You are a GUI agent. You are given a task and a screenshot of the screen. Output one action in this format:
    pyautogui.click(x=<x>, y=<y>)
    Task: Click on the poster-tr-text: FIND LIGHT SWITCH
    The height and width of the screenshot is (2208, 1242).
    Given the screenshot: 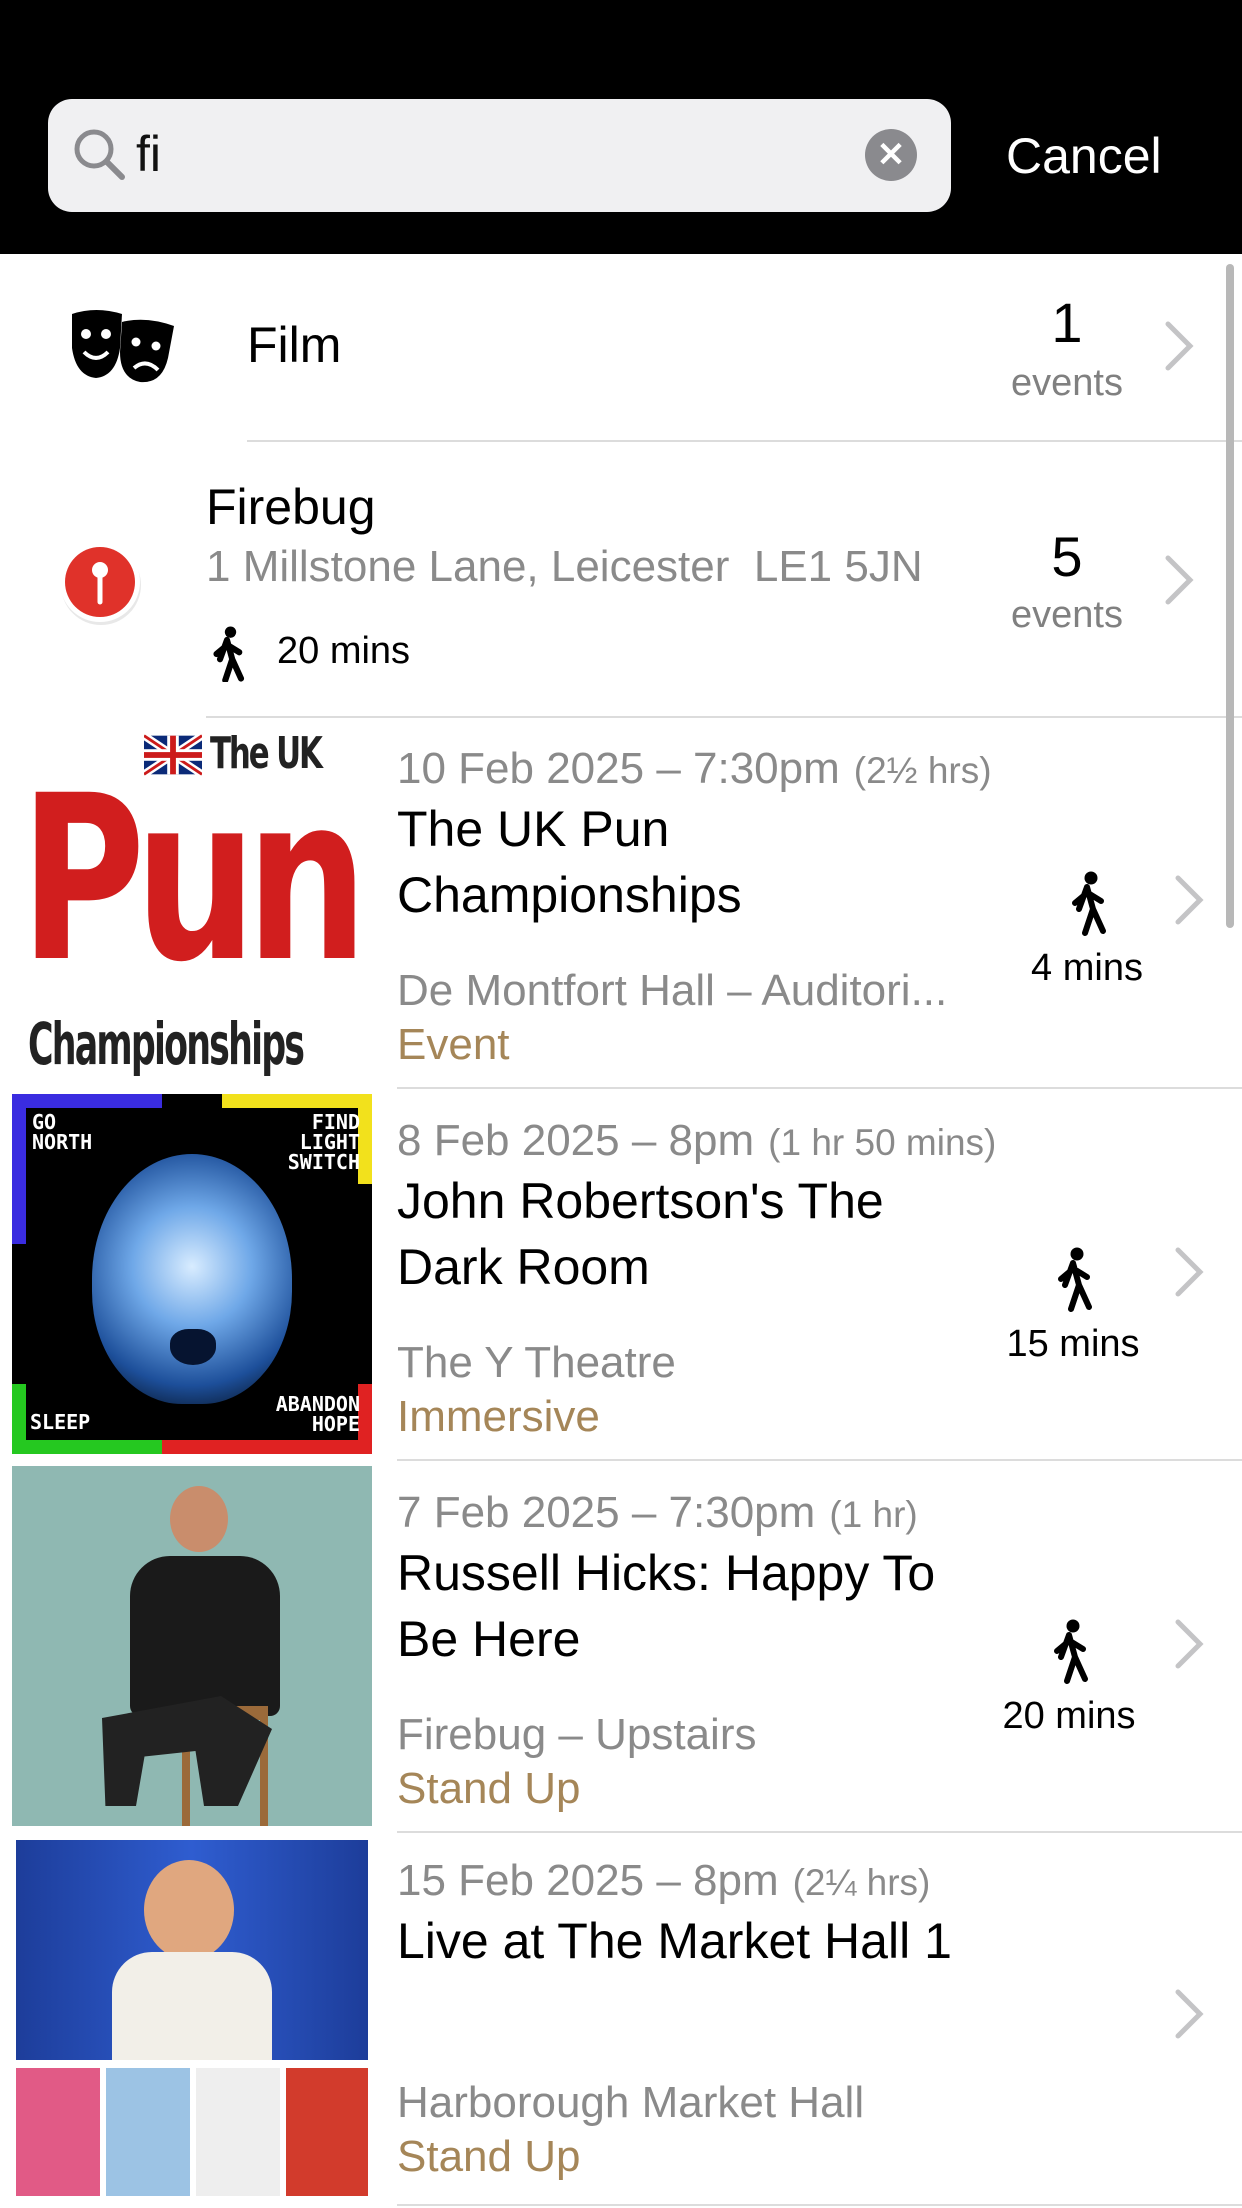 What is the action you would take?
    pyautogui.click(x=323, y=1142)
    